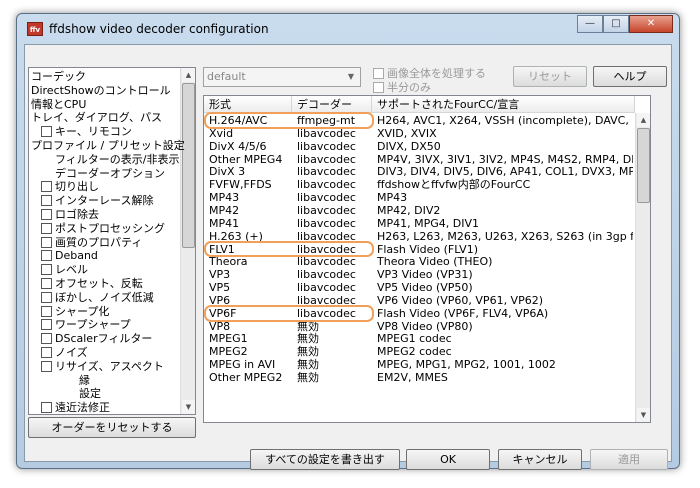  Describe the element at coordinates (90, 393) in the screenshot. I see `tree-item: 設定` at that location.